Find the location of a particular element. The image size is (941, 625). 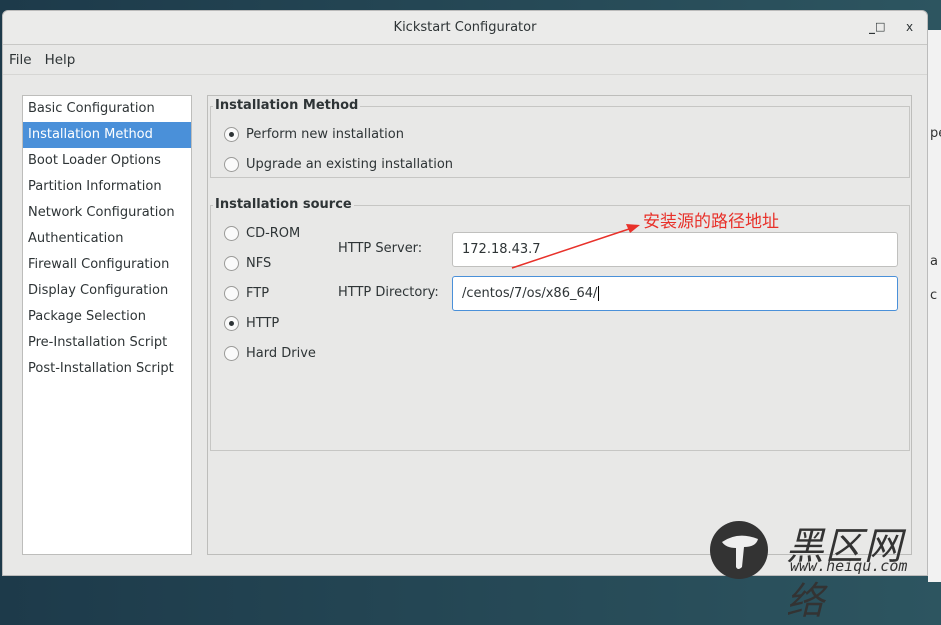

watermark-logo: 黑区网络 www.heiqu.com is located at coordinates (823, 571).